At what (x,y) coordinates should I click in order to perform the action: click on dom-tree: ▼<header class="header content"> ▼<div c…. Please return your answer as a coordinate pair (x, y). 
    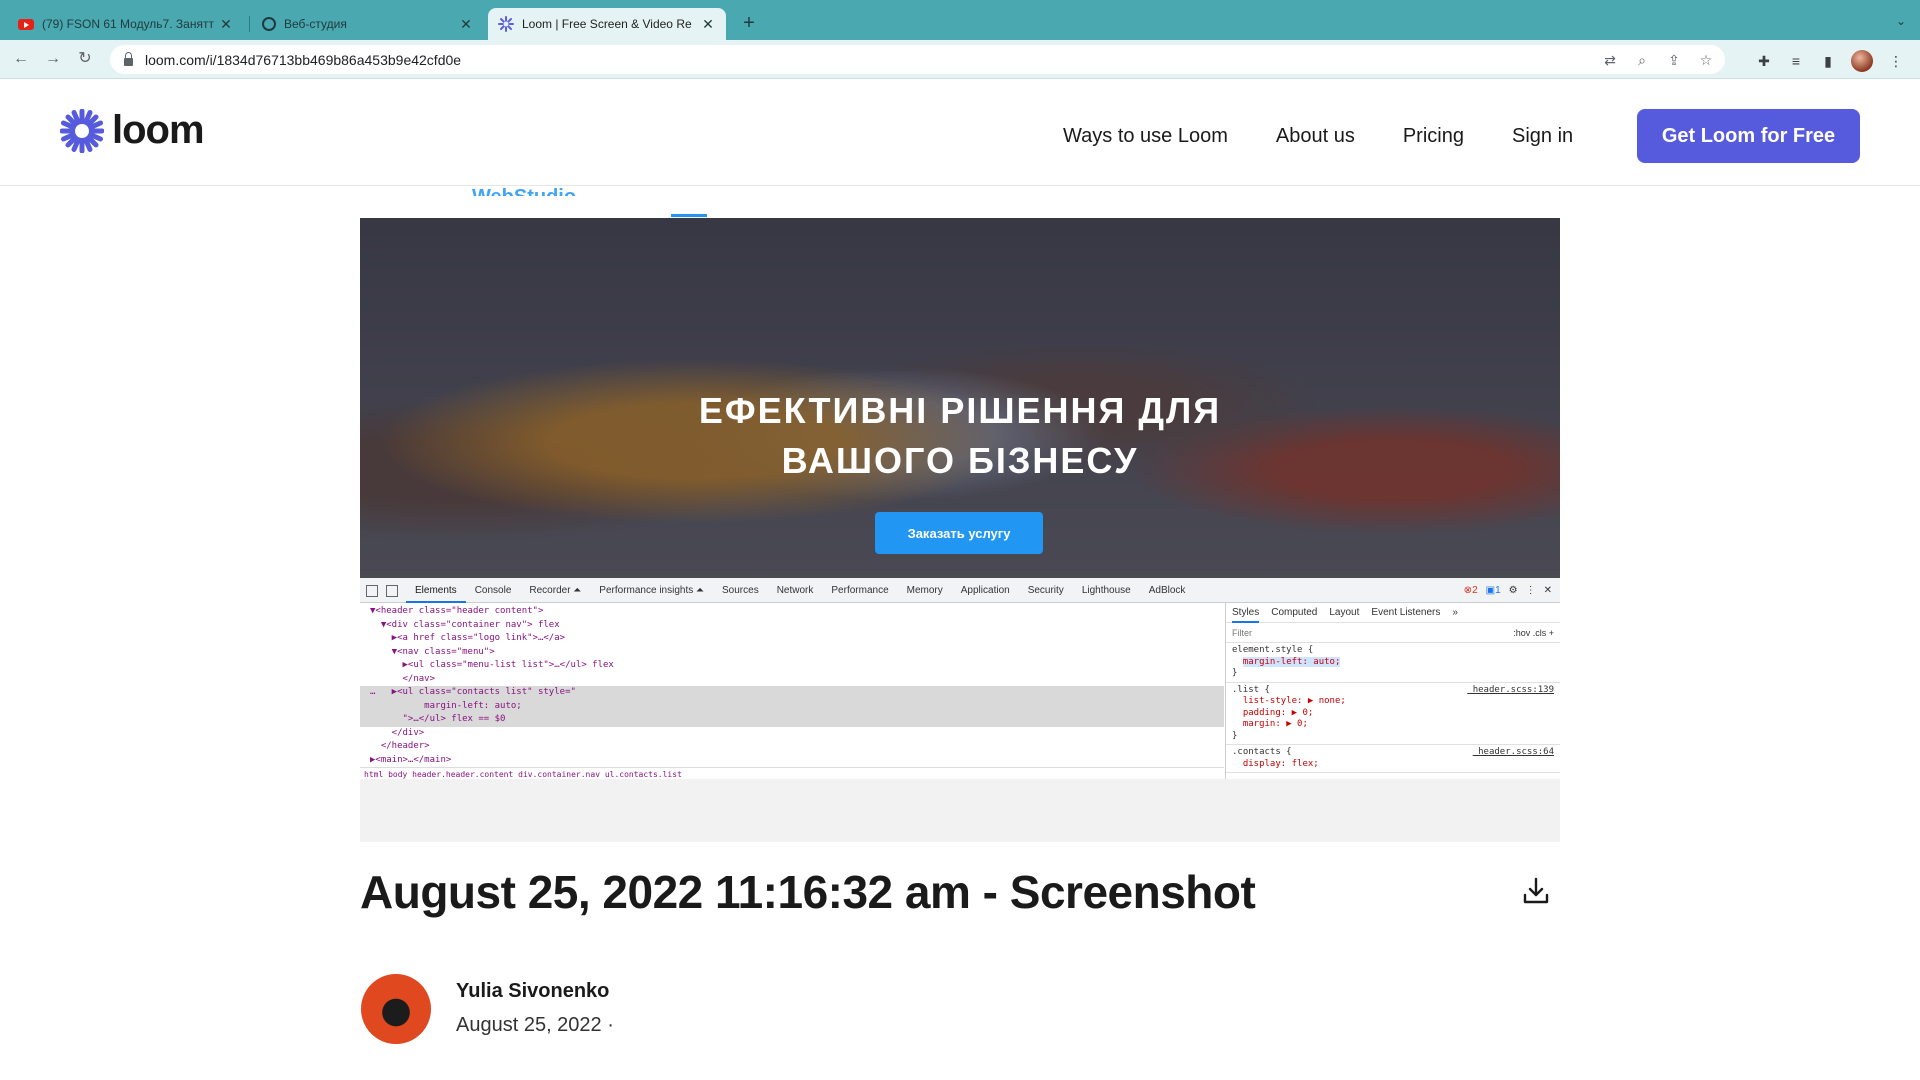
    Looking at the image, I should click on (792, 691).